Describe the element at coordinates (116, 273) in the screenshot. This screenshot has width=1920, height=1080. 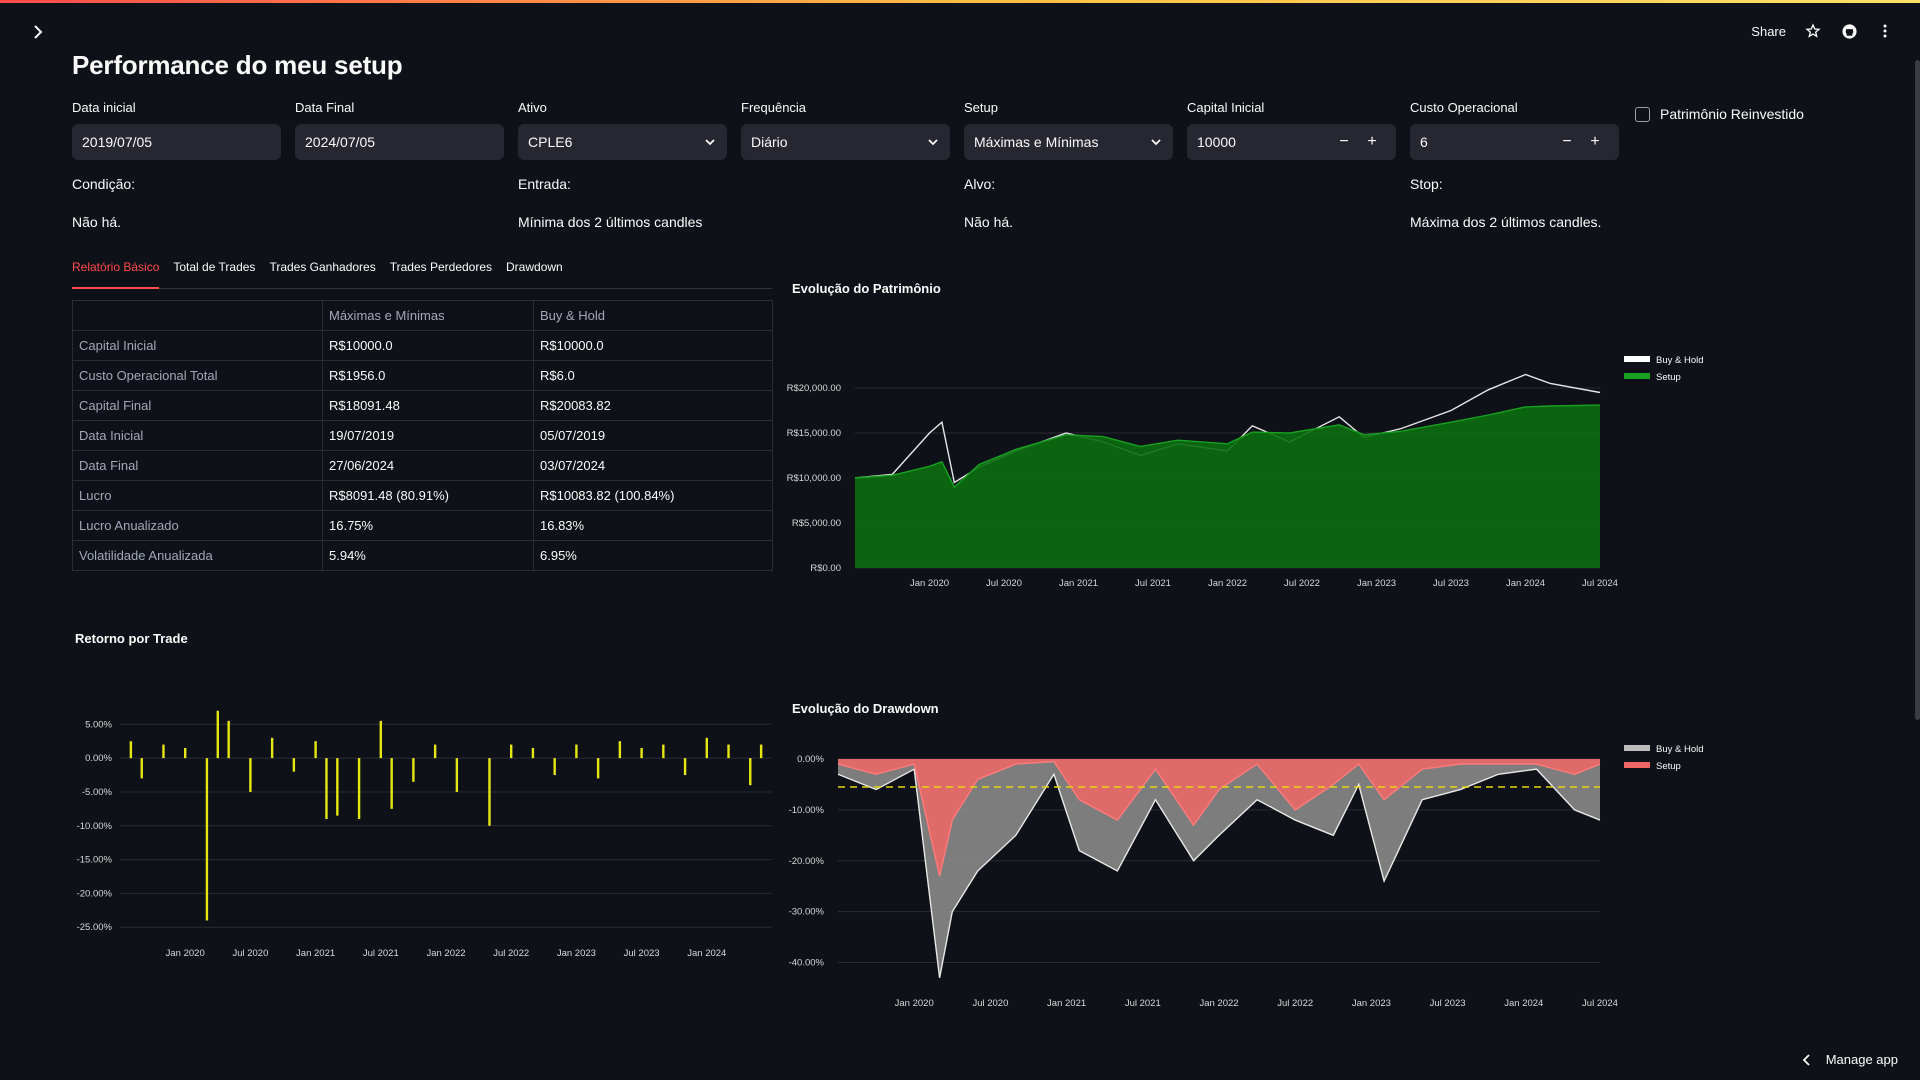
I see `tab-relatorio-basico: Relatório Básico` at that location.